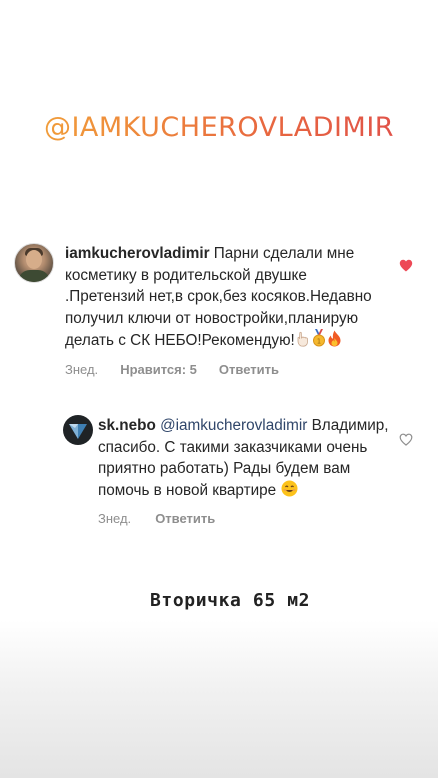  I want to click on svg-text: 1, so click(319, 342).